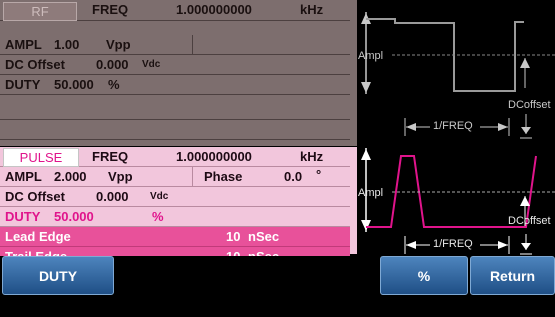  I want to click on ch1-ampl-divider, so click(192, 44).